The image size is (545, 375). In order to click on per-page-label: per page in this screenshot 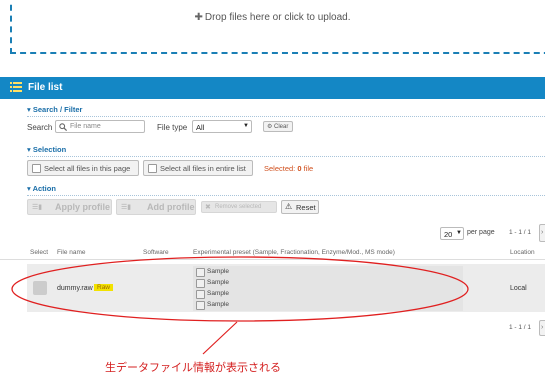, I will do `click(481, 232)`.